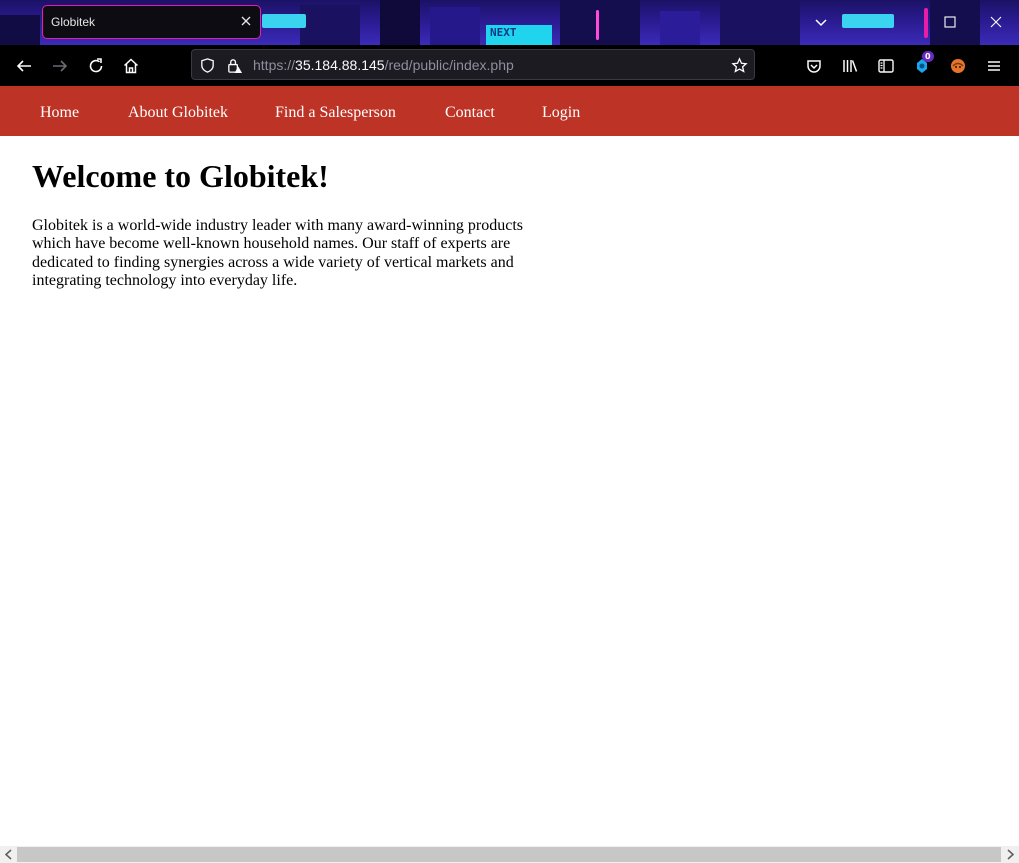 This screenshot has height=863, width=1019. I want to click on bookmark-star-icon, so click(739, 65).